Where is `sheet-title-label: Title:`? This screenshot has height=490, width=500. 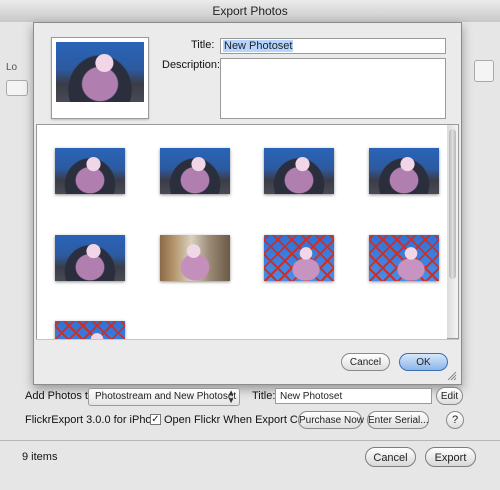
sheet-title-label: Title: is located at coordinates (203, 45).